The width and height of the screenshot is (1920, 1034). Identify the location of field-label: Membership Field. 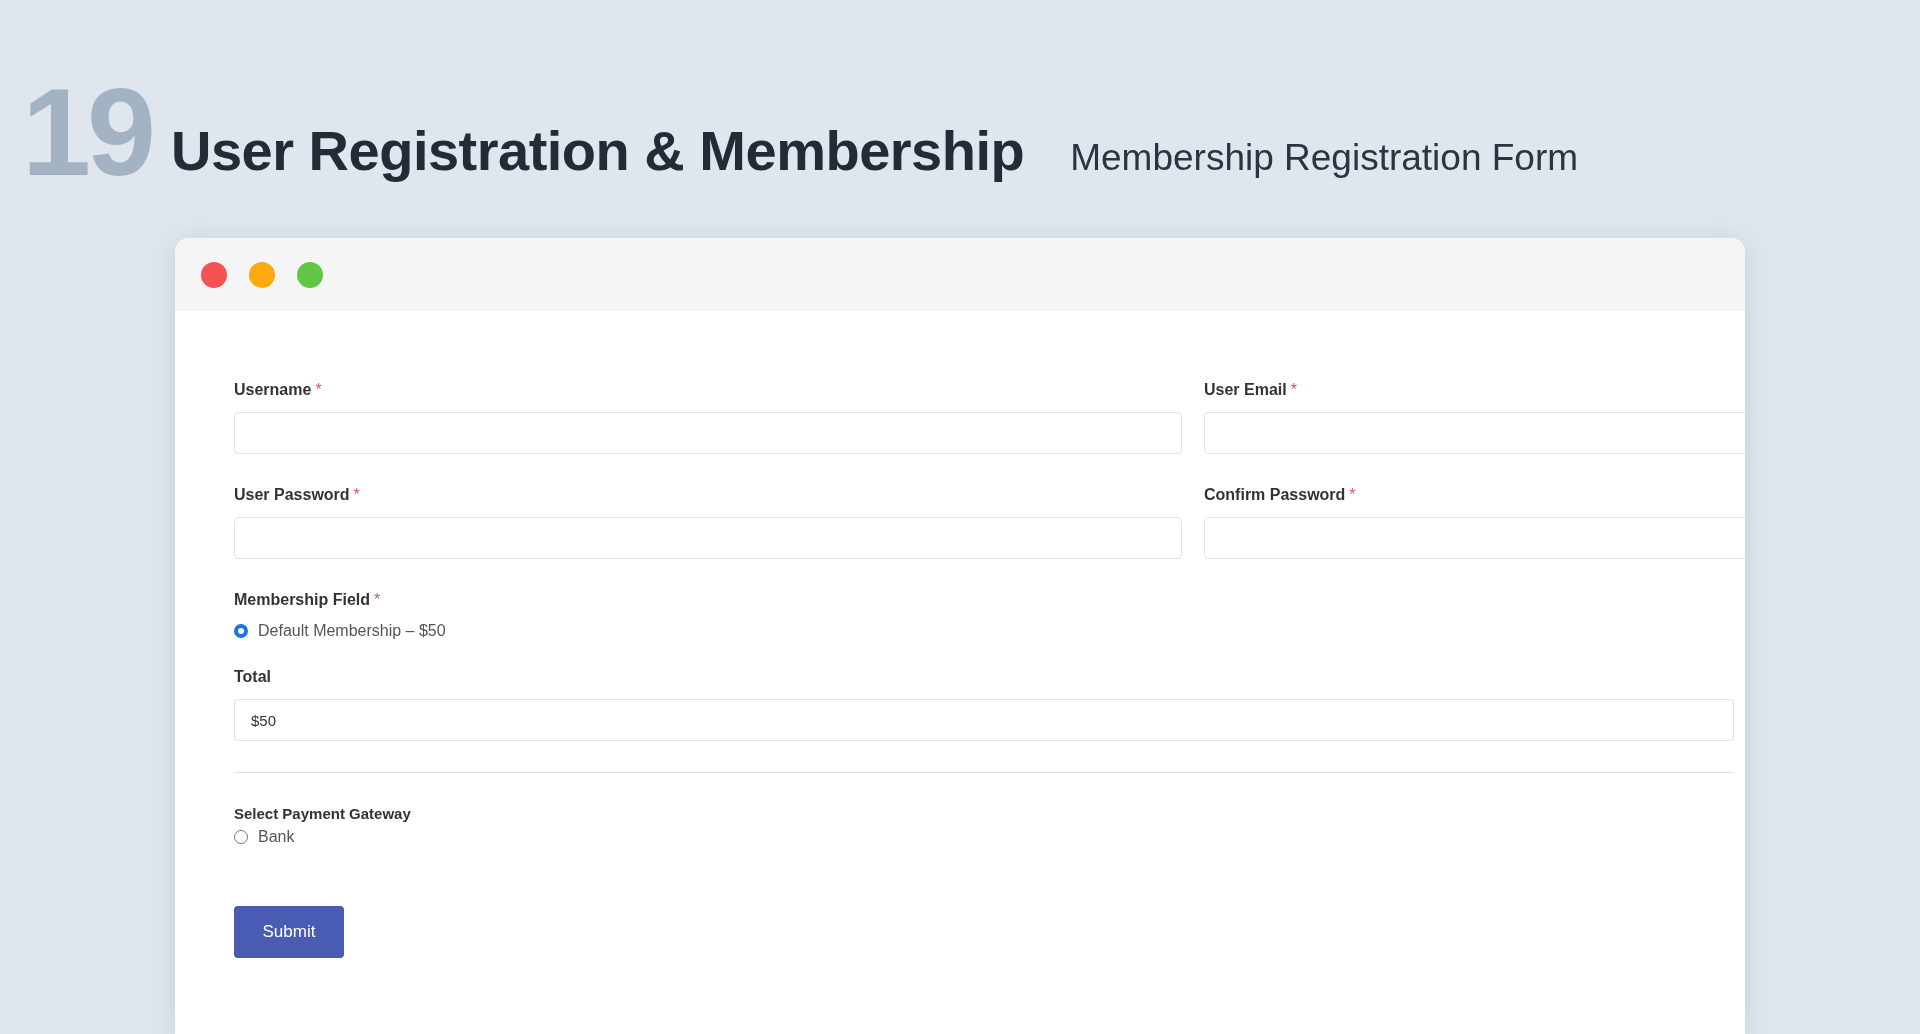
(302, 600).